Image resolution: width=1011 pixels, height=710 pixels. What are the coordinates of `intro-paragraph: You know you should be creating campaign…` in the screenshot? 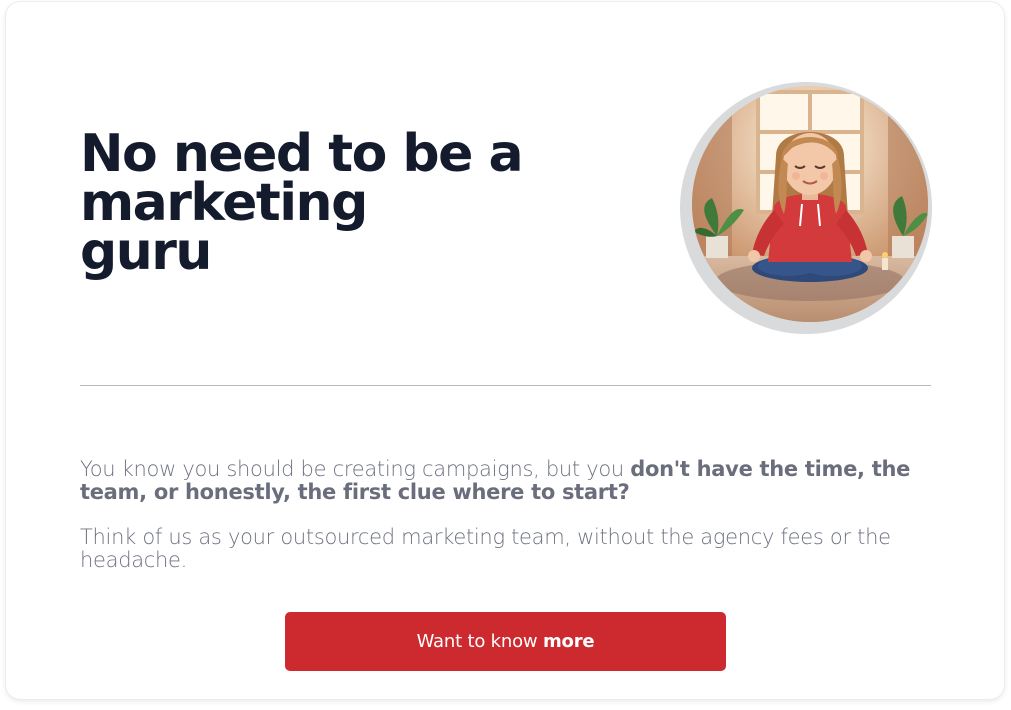 It's located at (505, 481).